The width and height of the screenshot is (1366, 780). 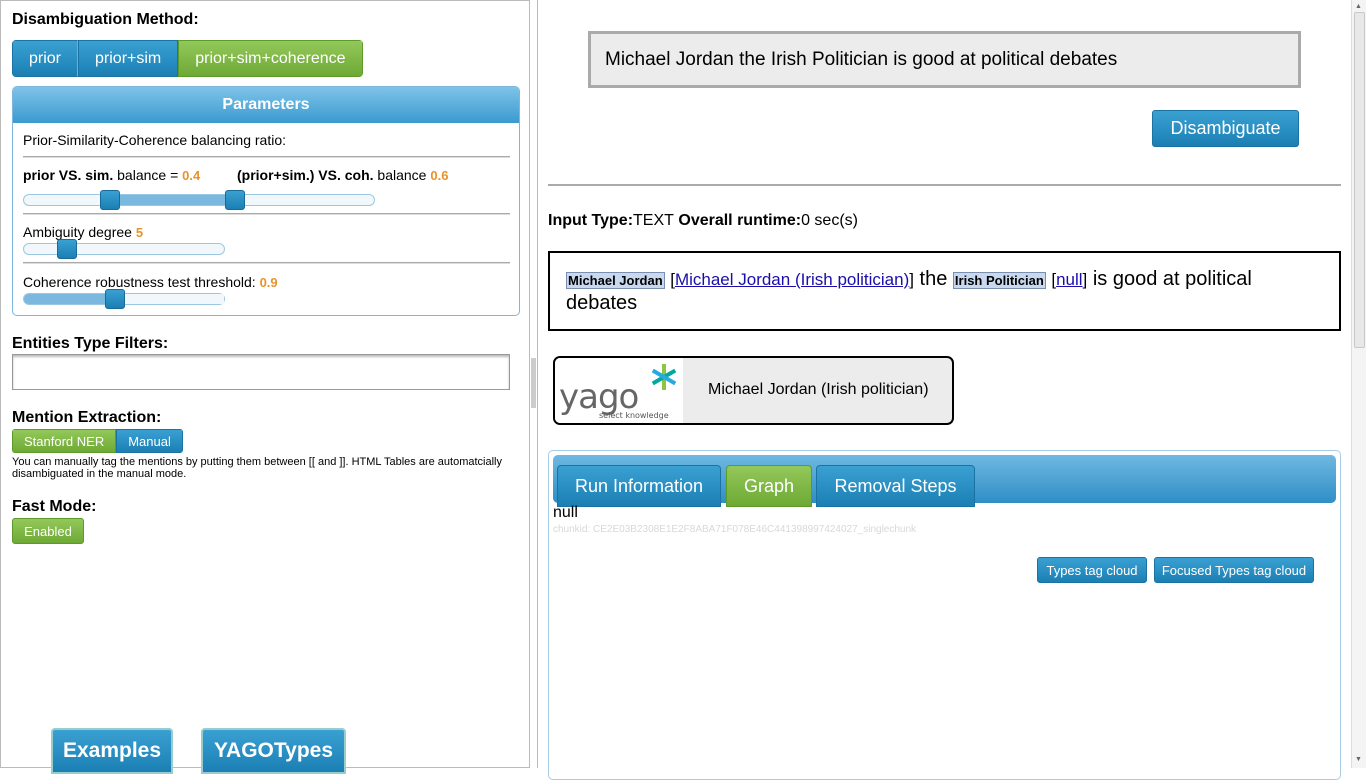 What do you see at coordinates (48, 531) in the screenshot?
I see `fast-mode-toggle: Enabled` at bounding box center [48, 531].